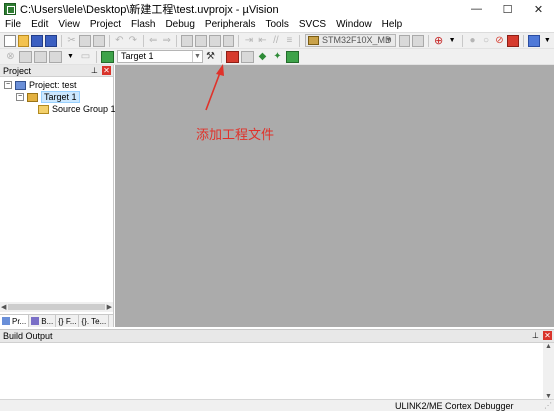 This screenshot has width=554, height=411. Describe the element at coordinates (392, 25) in the screenshot. I see `menu-help: Help` at that location.